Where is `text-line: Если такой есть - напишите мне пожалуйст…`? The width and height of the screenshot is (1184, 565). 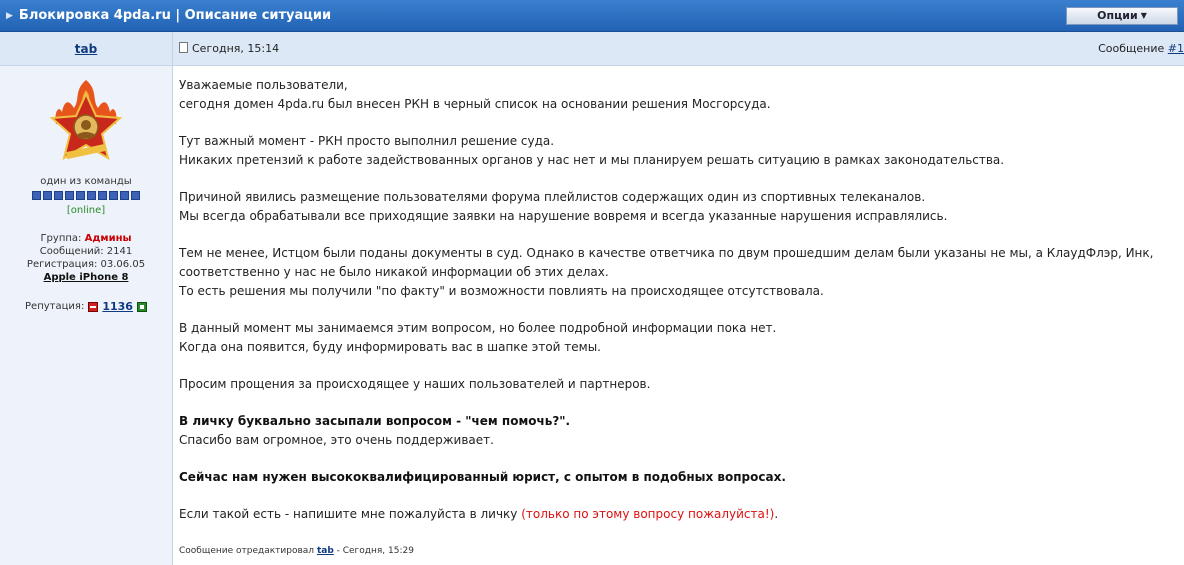
text-line: Если такой есть - напишите мне пожалуйст… is located at coordinates (350, 514).